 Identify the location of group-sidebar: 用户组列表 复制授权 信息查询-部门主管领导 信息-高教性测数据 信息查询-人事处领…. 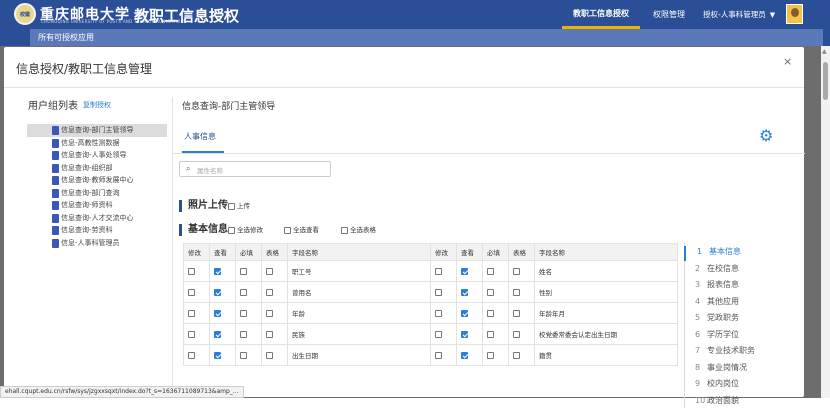
(96, 247).